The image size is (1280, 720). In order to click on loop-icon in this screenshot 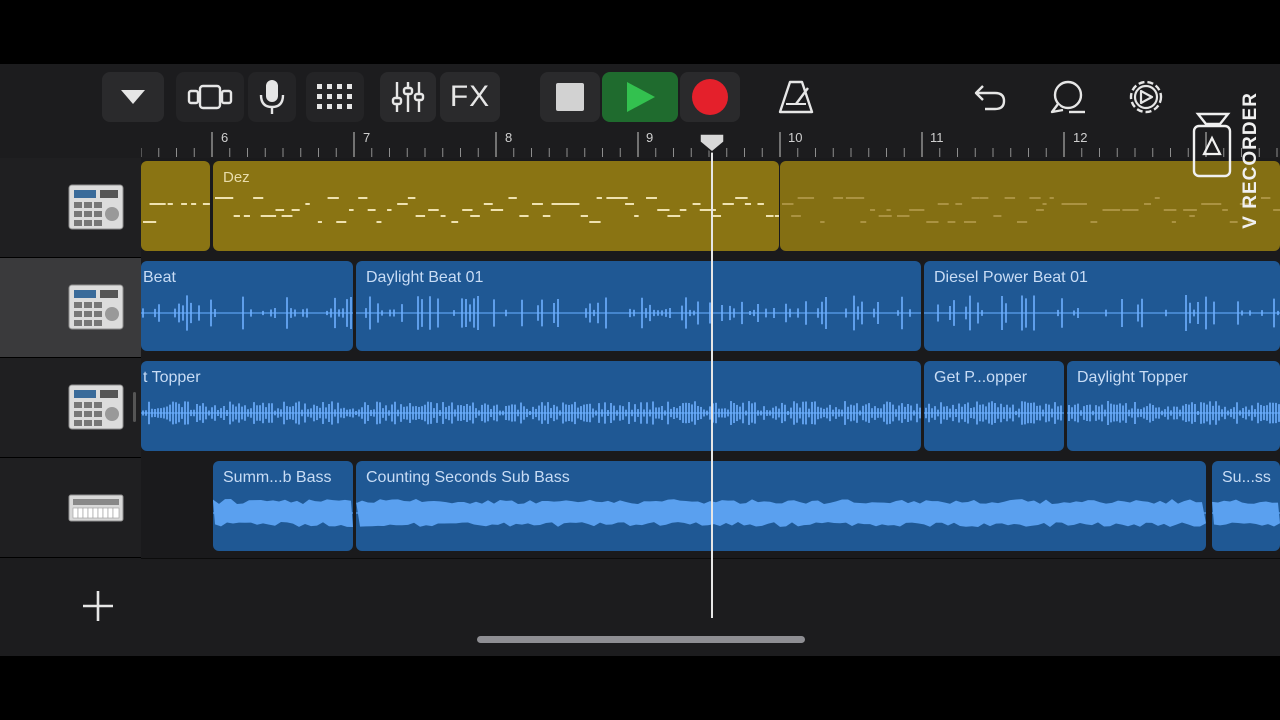, I will do `click(1067, 97)`.